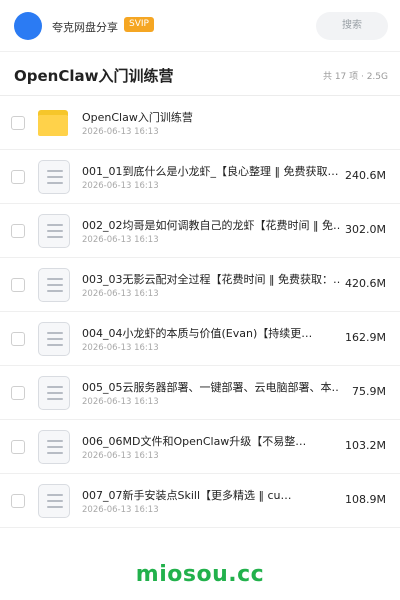 This screenshot has width=400, height=600. Describe the element at coordinates (365, 445) in the screenshot. I see `file-size: 103.2M` at that location.